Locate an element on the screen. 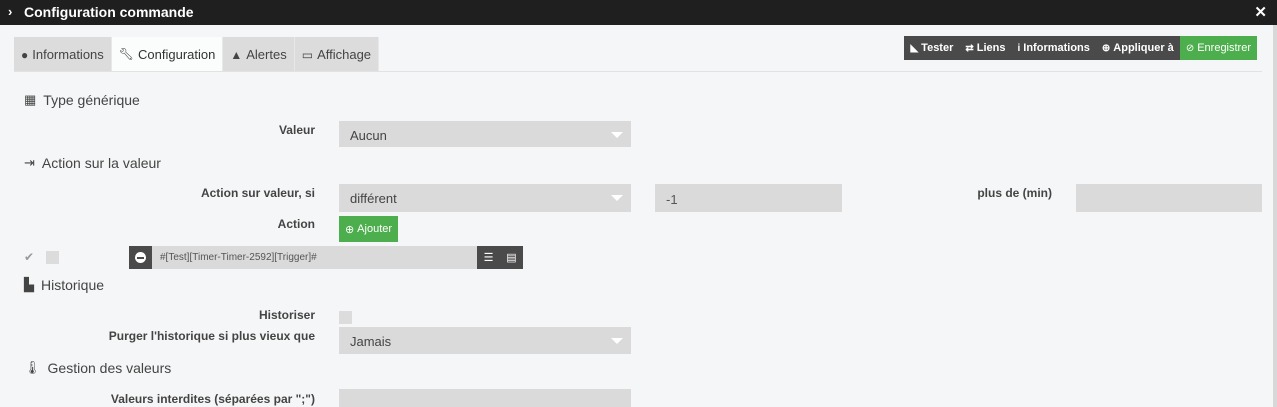 This screenshot has height=407, width=1277. tab-informations: ● Informations is located at coordinates (63, 54).